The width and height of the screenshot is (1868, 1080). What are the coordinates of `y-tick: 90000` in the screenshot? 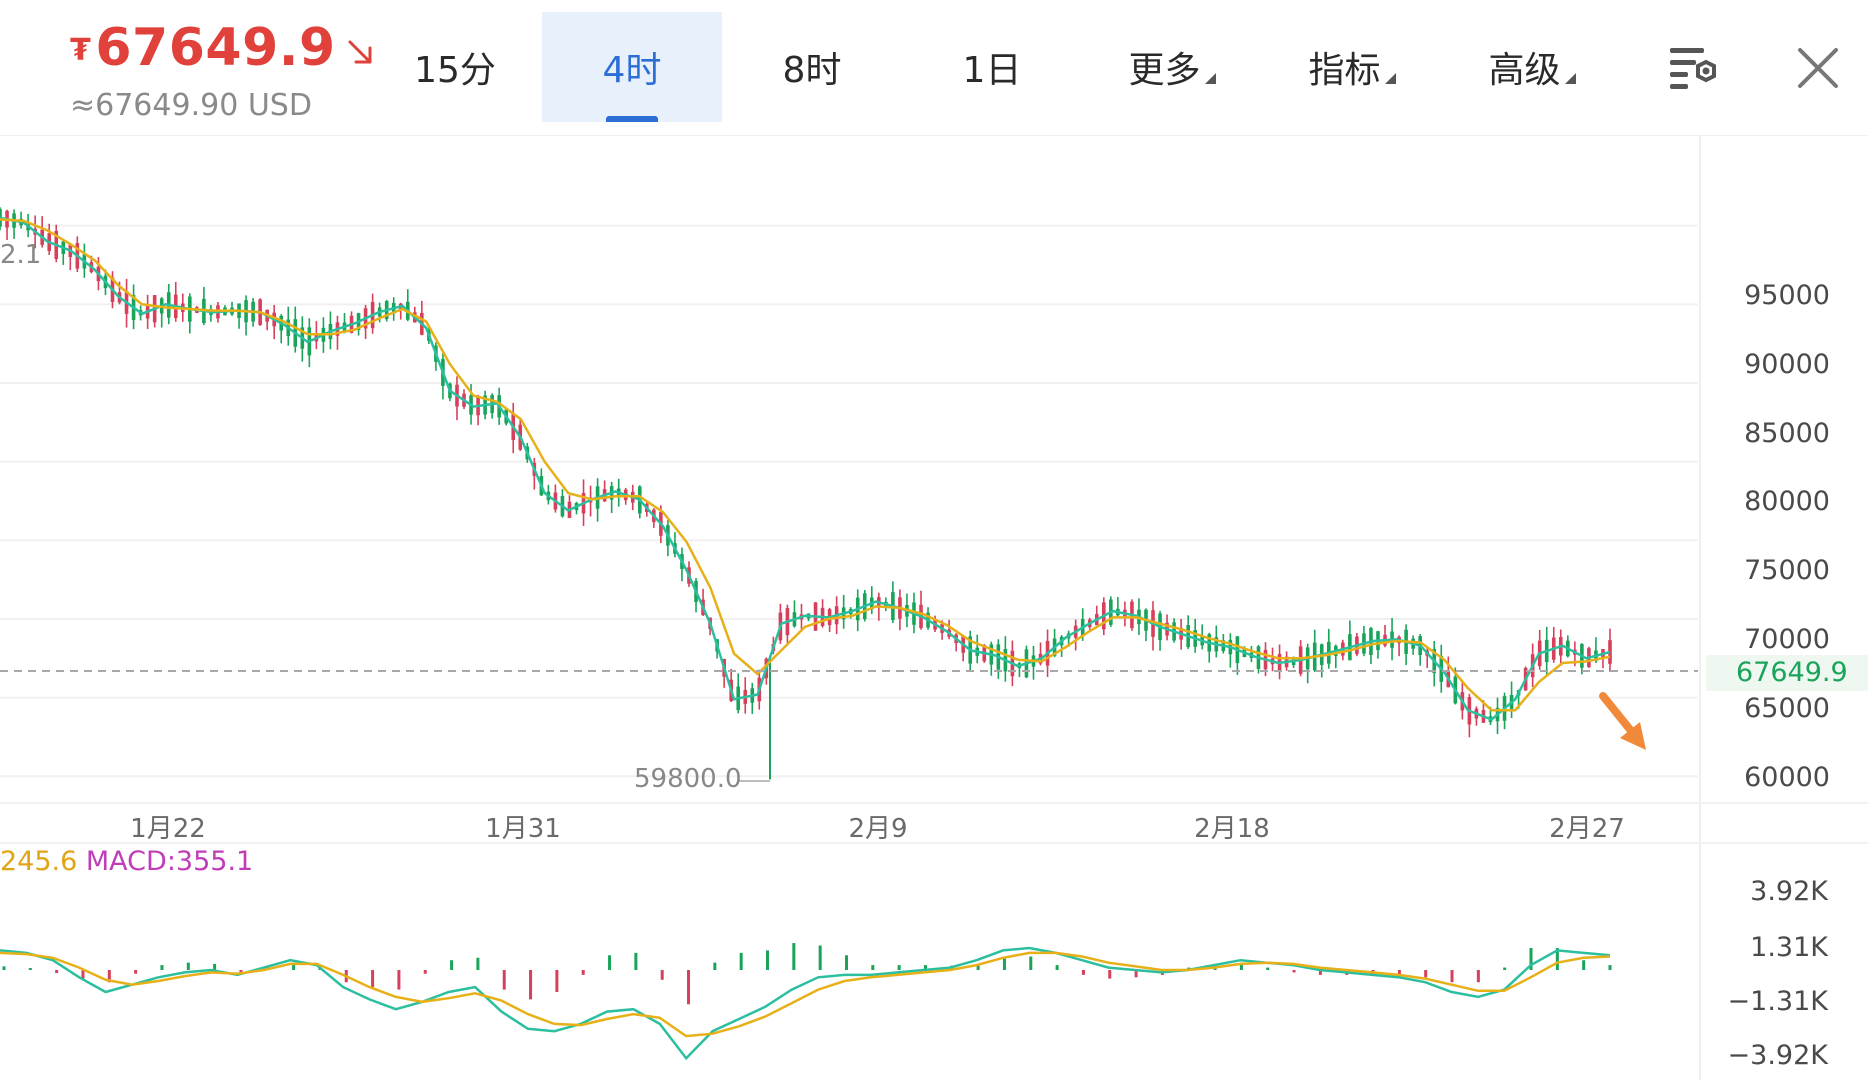 It's located at (1787, 364).